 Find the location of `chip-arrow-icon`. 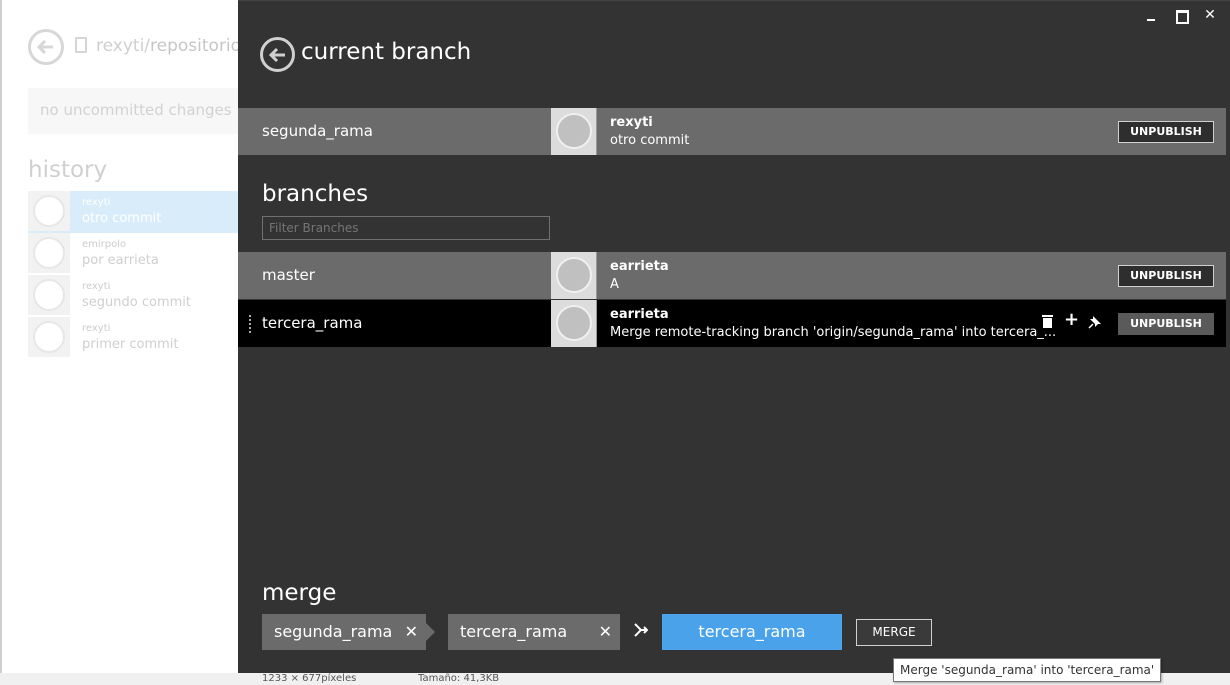

chip-arrow-icon is located at coordinates (430, 632).